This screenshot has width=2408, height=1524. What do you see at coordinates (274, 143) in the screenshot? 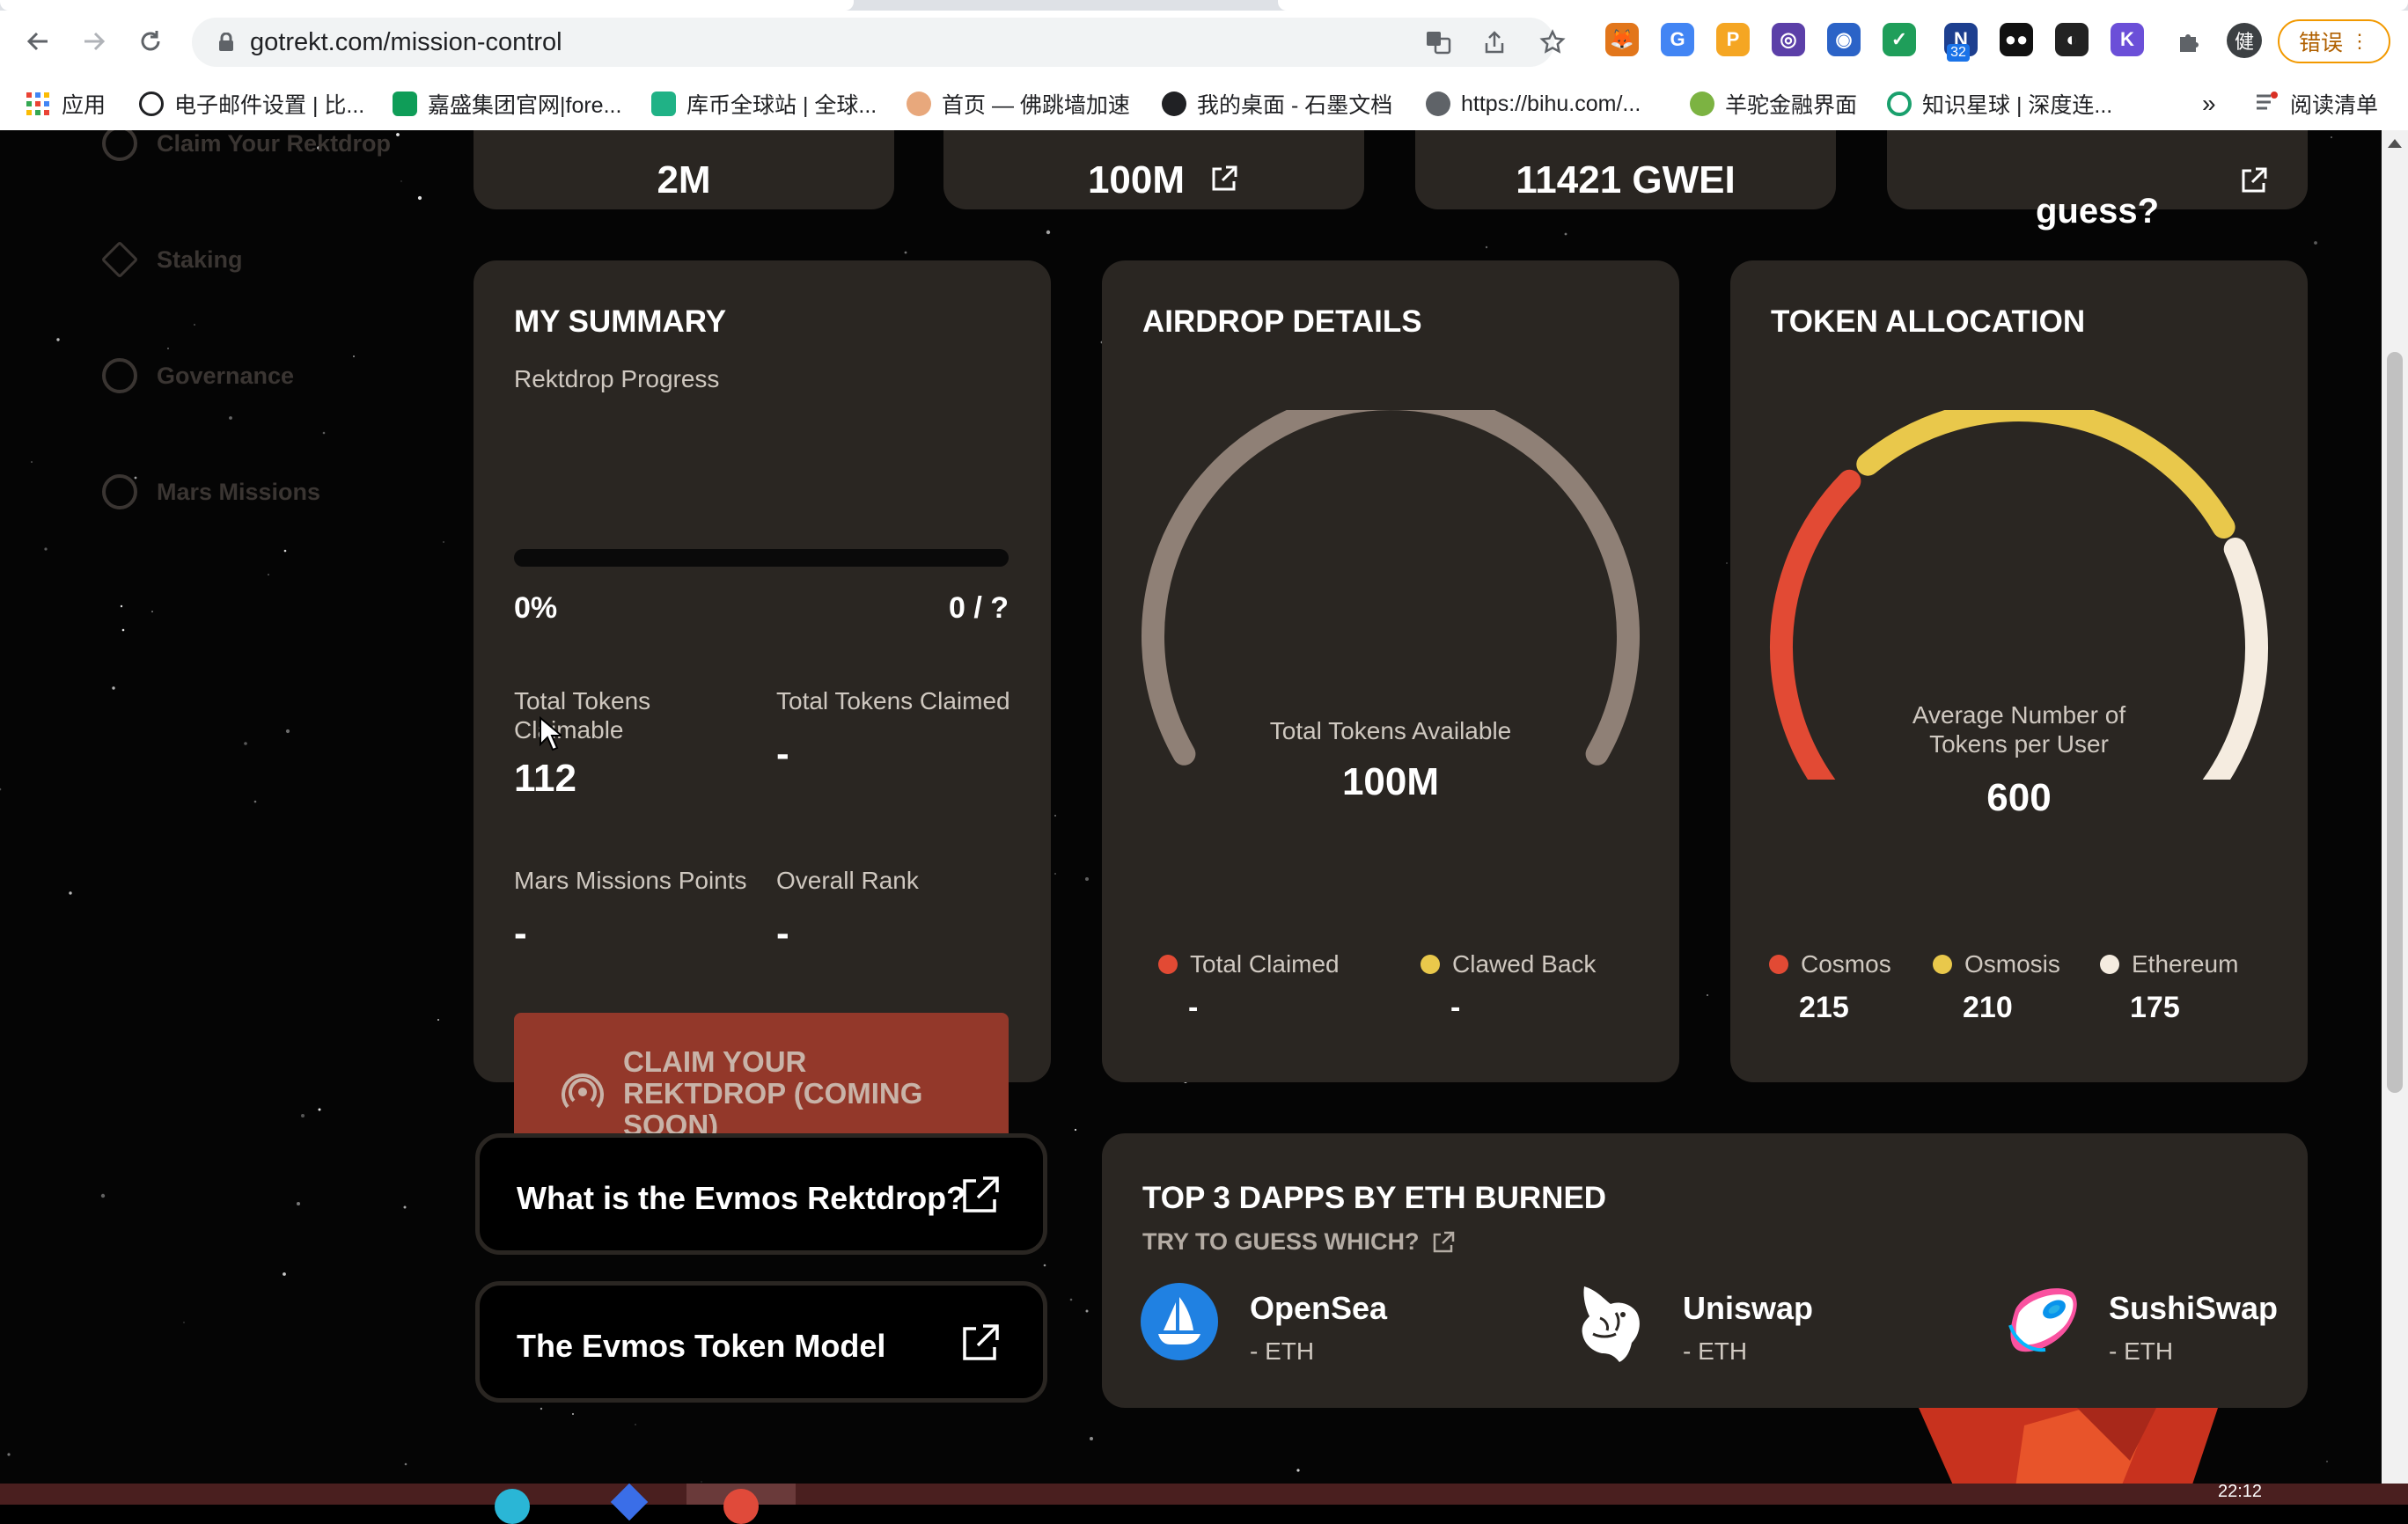
I see `sidebar-item-label: Claim Your Rektdrop` at bounding box center [274, 143].